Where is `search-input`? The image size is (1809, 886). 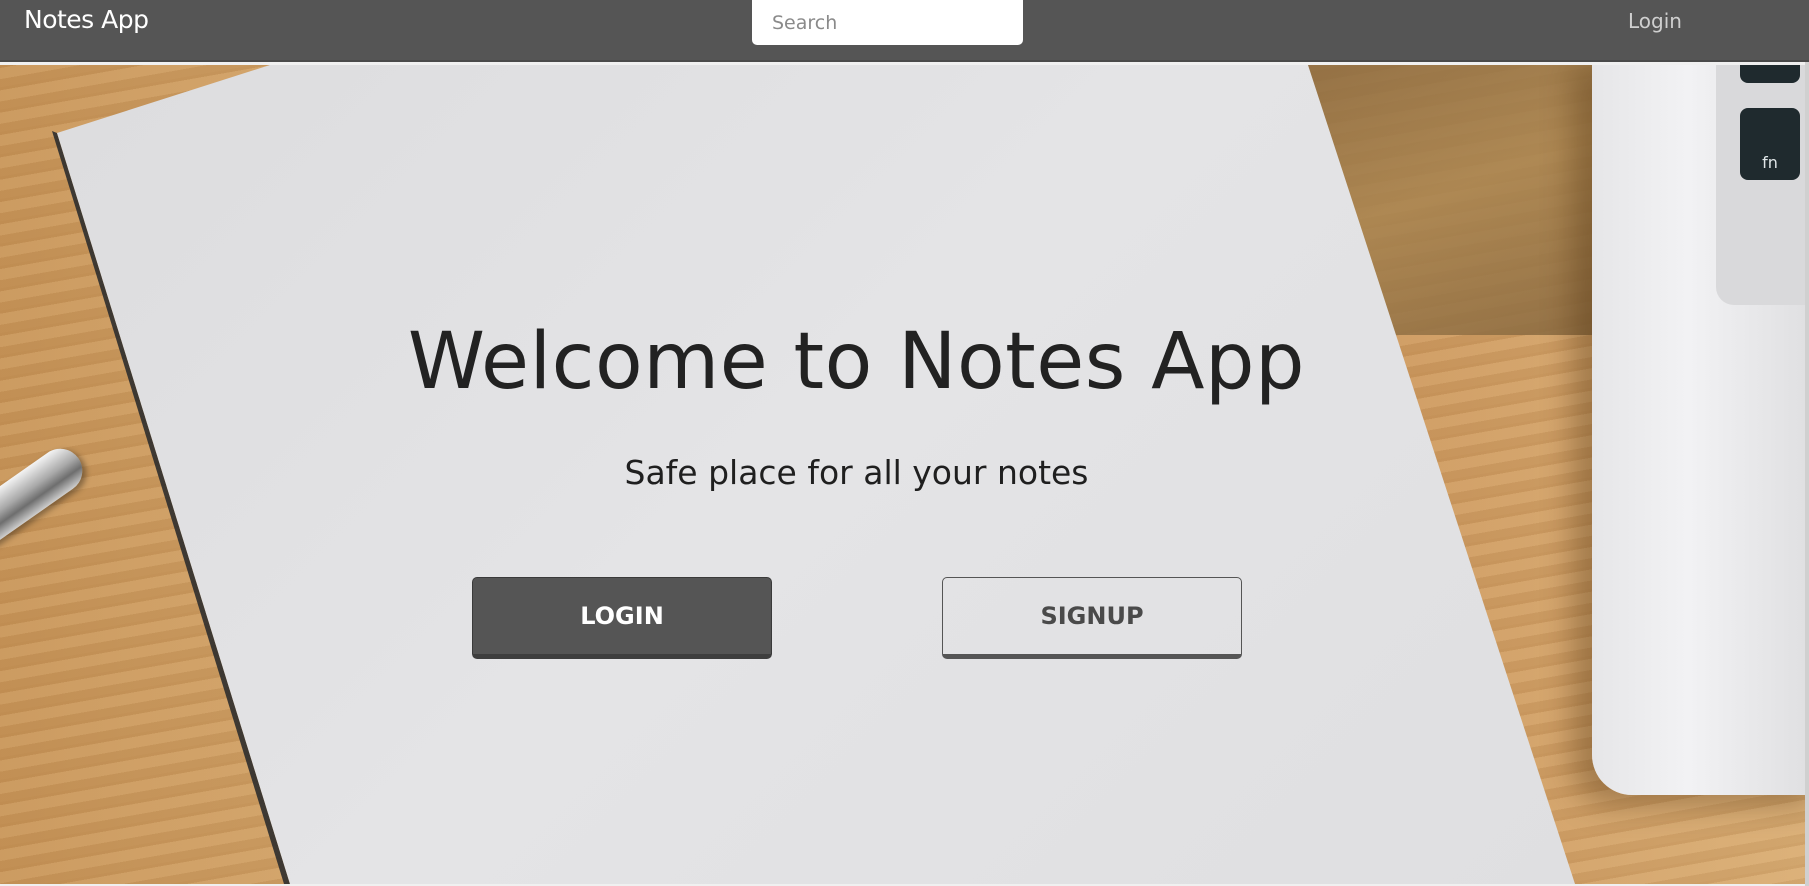 search-input is located at coordinates (887, 22).